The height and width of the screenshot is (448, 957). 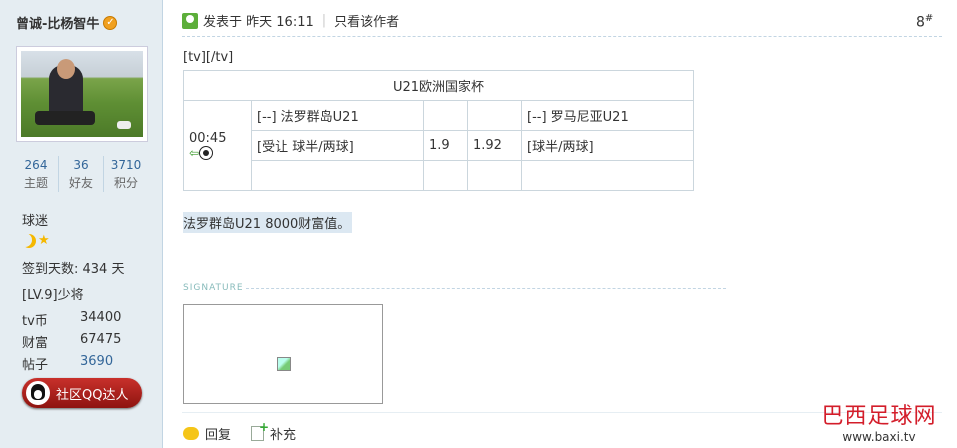 What do you see at coordinates (191, 433) in the screenshot?
I see `reply-icon` at bounding box center [191, 433].